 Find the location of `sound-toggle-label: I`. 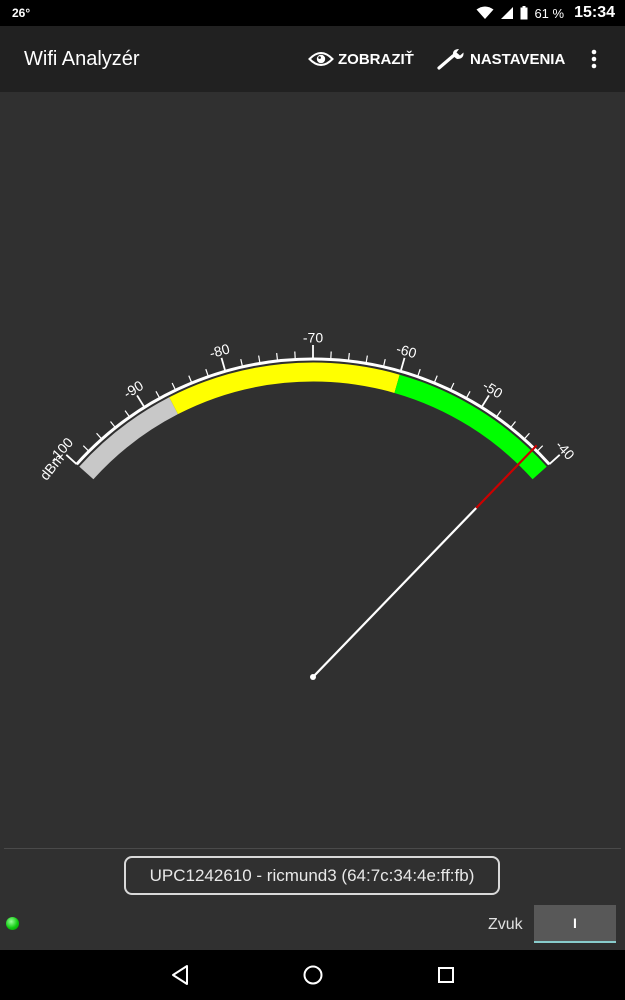

sound-toggle-label: I is located at coordinates (575, 923).